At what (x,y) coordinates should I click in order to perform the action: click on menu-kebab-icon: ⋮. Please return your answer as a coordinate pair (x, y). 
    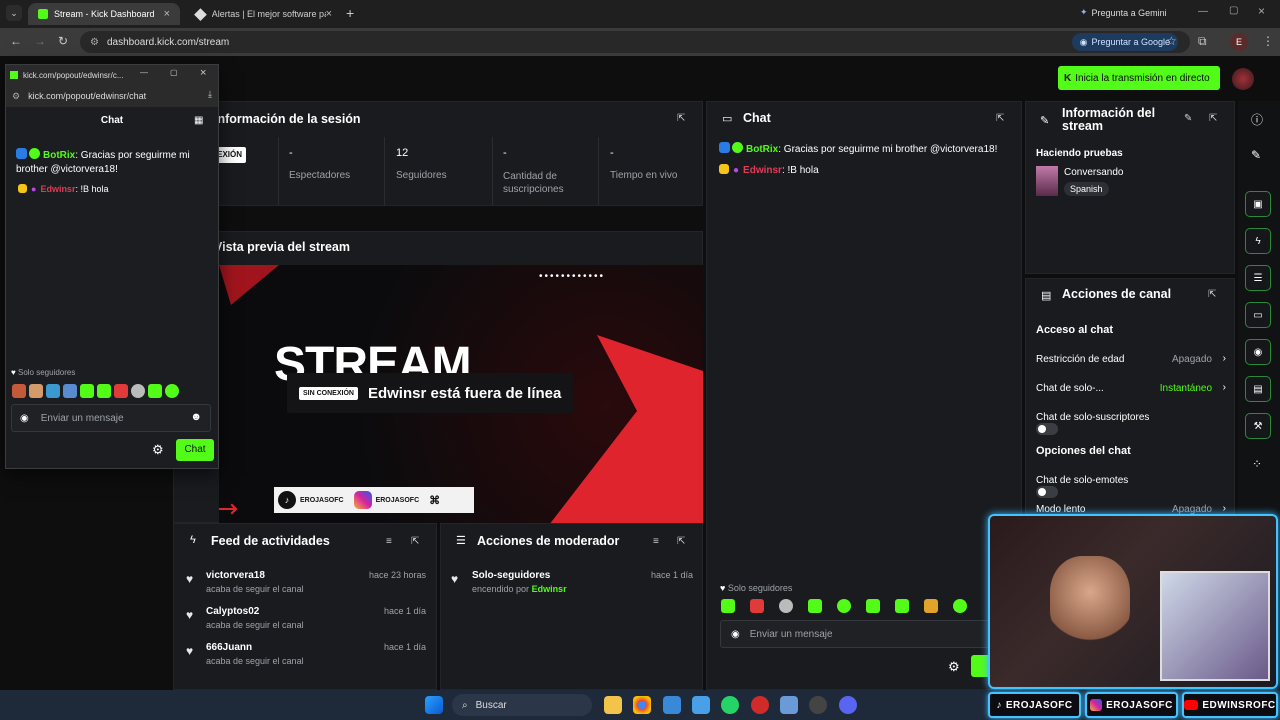
    Looking at the image, I should click on (1268, 41).